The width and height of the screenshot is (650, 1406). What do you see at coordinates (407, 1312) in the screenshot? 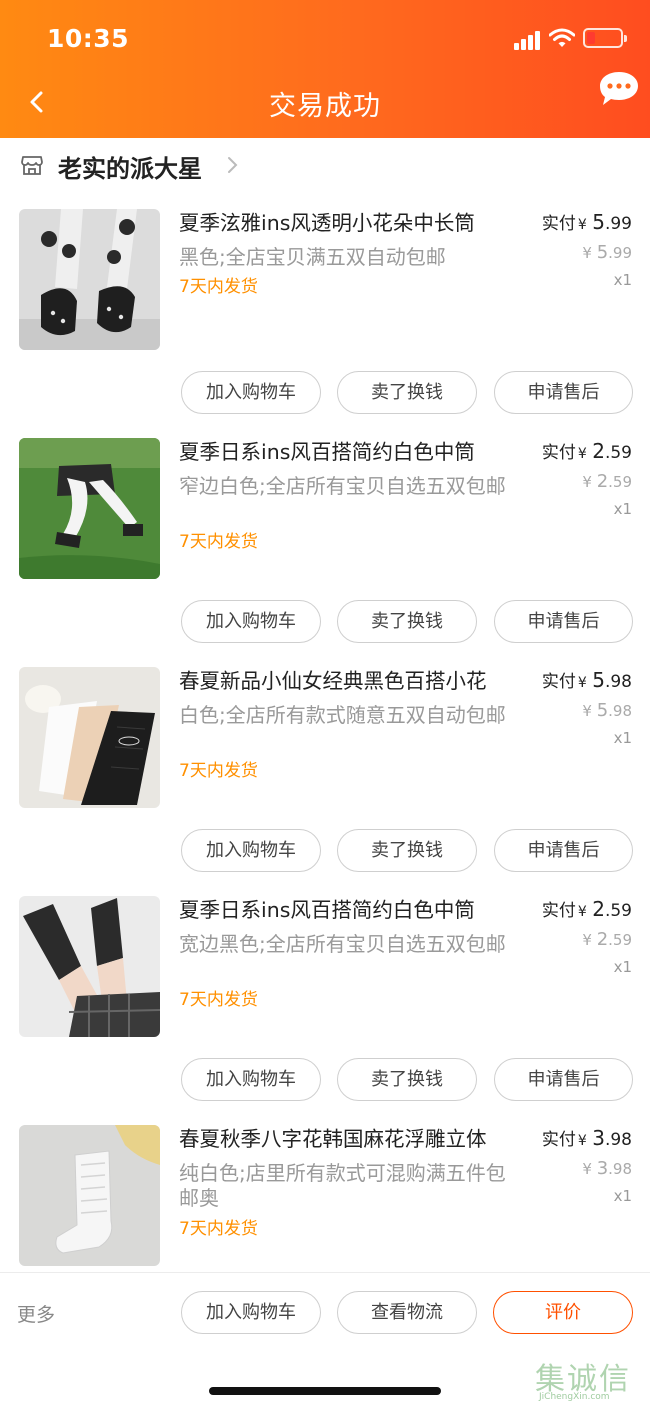
I see `view-logistics-button: 查看物流` at bounding box center [407, 1312].